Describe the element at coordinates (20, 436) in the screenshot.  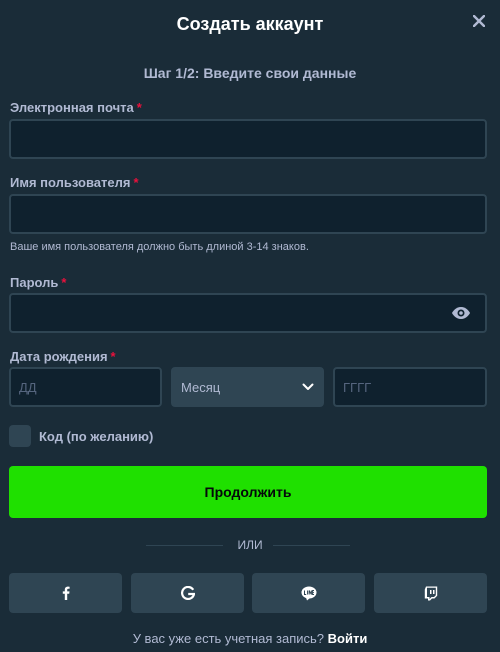
I see `promo-code-checkbox` at that location.